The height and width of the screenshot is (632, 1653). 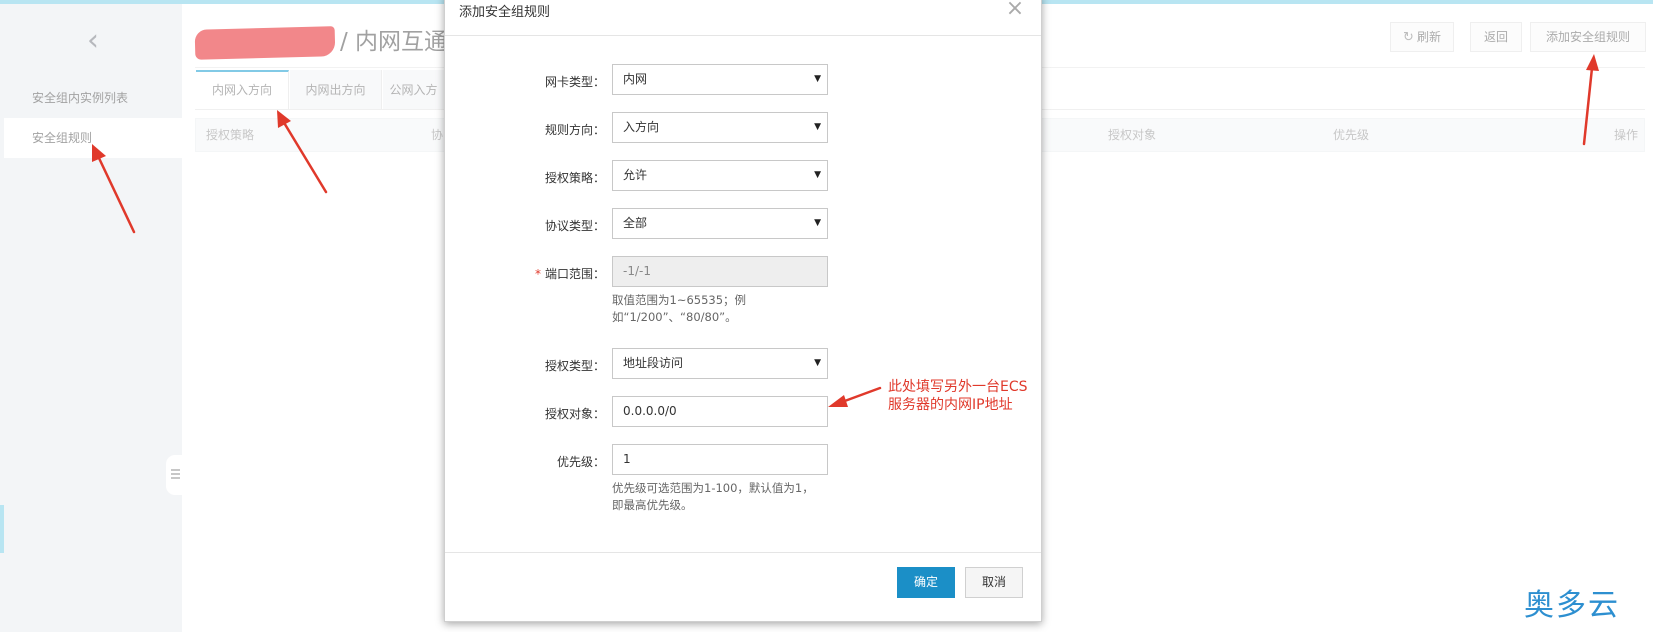 I want to click on priority-value: 1, so click(x=627, y=459).